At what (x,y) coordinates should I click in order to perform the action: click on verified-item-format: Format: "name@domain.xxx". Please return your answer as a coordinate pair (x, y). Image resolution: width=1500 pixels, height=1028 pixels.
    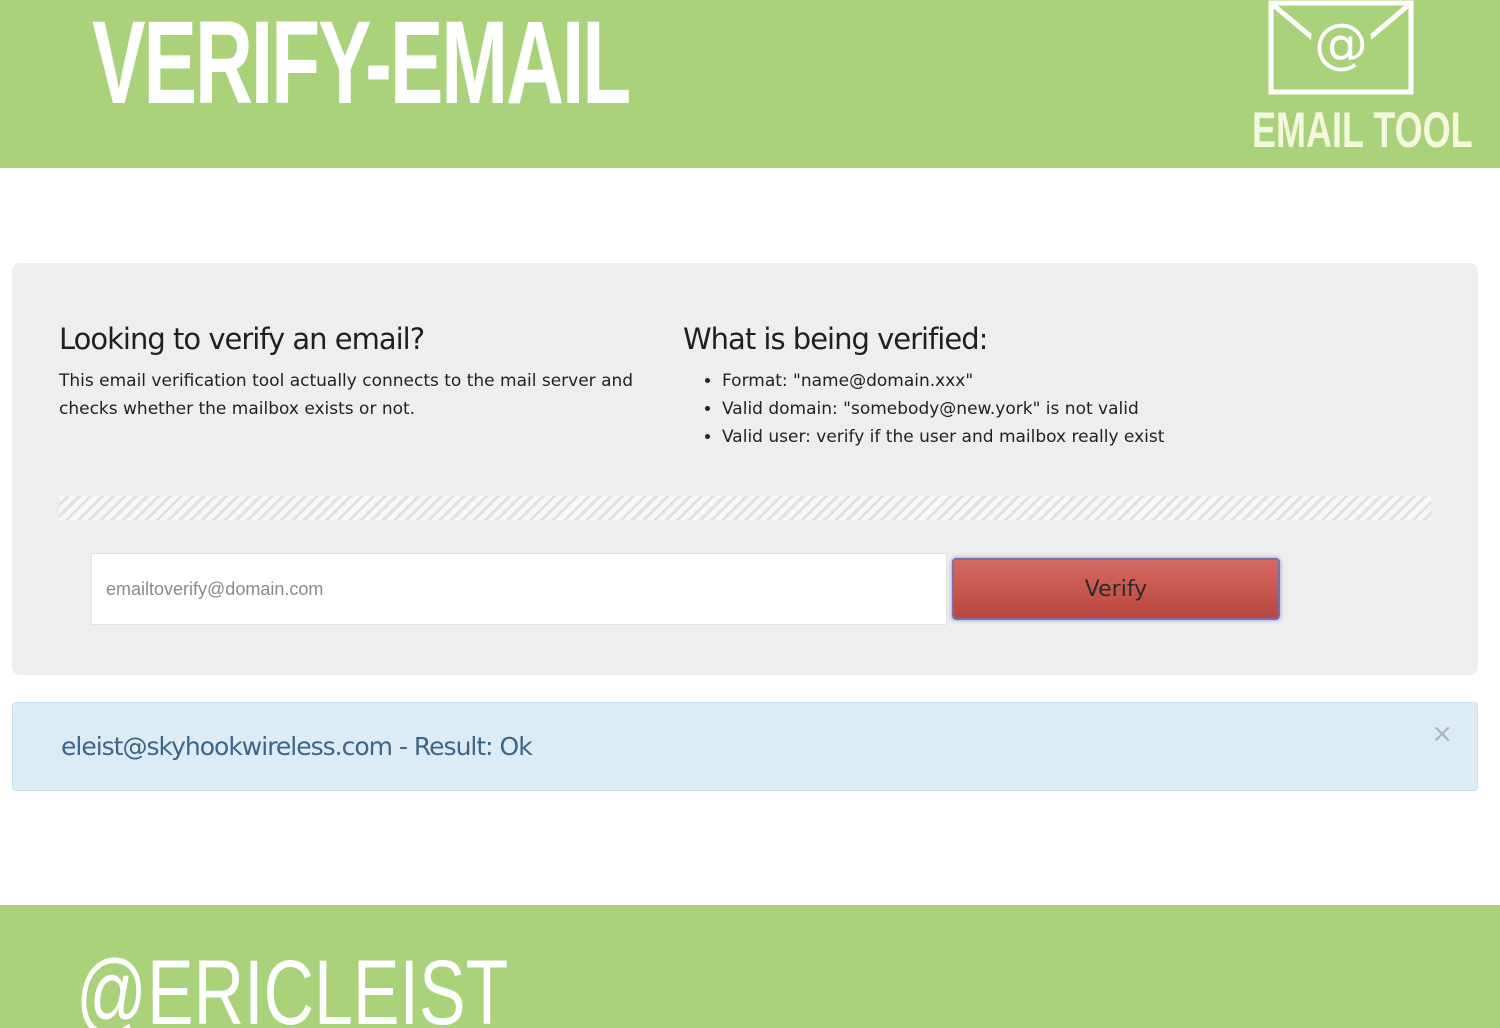
    Looking at the image, I should click on (1022, 381).